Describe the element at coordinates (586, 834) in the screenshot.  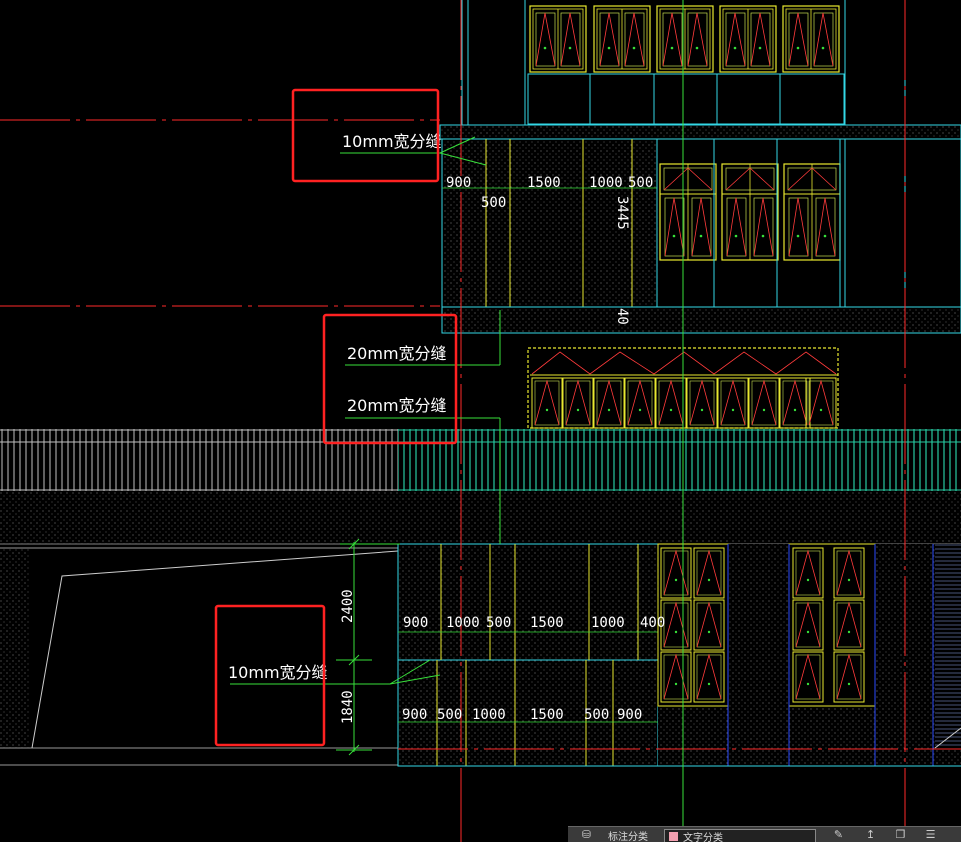
I see `layer-icon: ⛁` at that location.